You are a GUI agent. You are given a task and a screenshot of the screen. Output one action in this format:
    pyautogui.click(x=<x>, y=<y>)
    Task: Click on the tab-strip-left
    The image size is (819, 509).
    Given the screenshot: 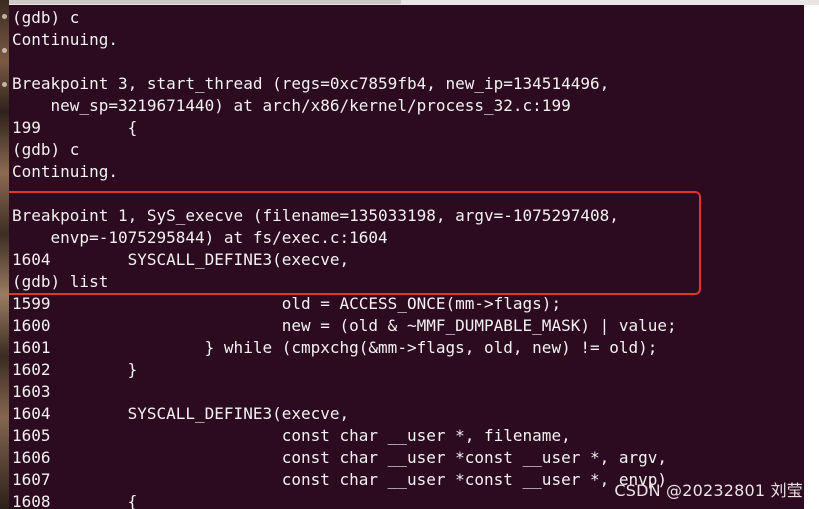 What is the action you would take?
    pyautogui.click(x=205, y=2)
    